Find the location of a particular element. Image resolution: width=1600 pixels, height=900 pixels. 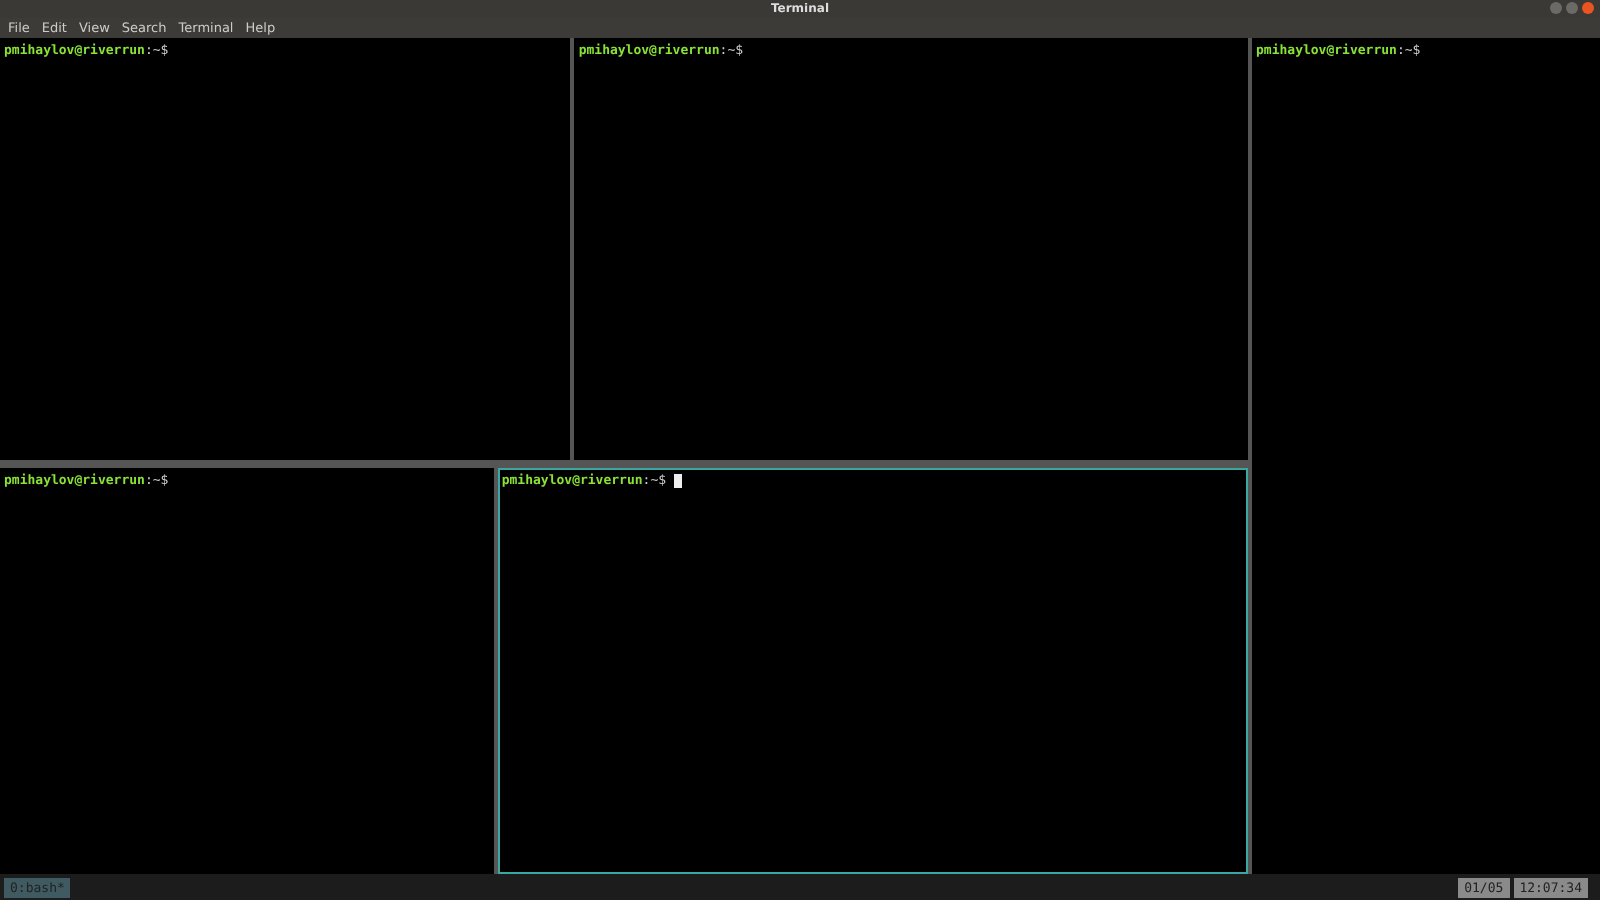

maximize-button is located at coordinates (1572, 8).